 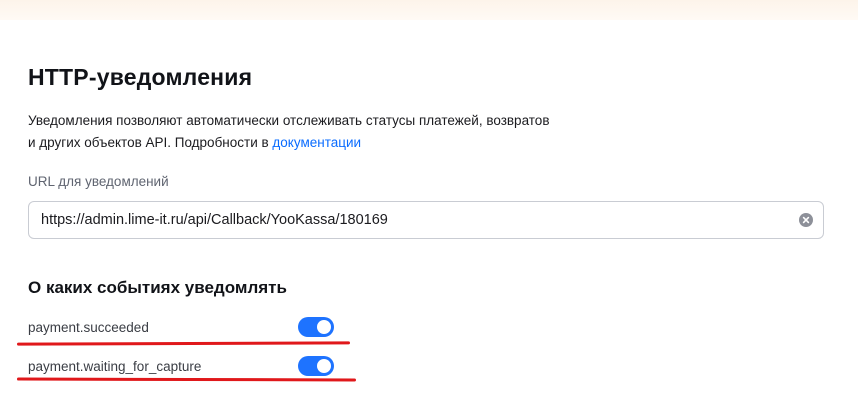 What do you see at coordinates (115, 366) in the screenshot?
I see `event-label: payment.waiting_for_capture` at bounding box center [115, 366].